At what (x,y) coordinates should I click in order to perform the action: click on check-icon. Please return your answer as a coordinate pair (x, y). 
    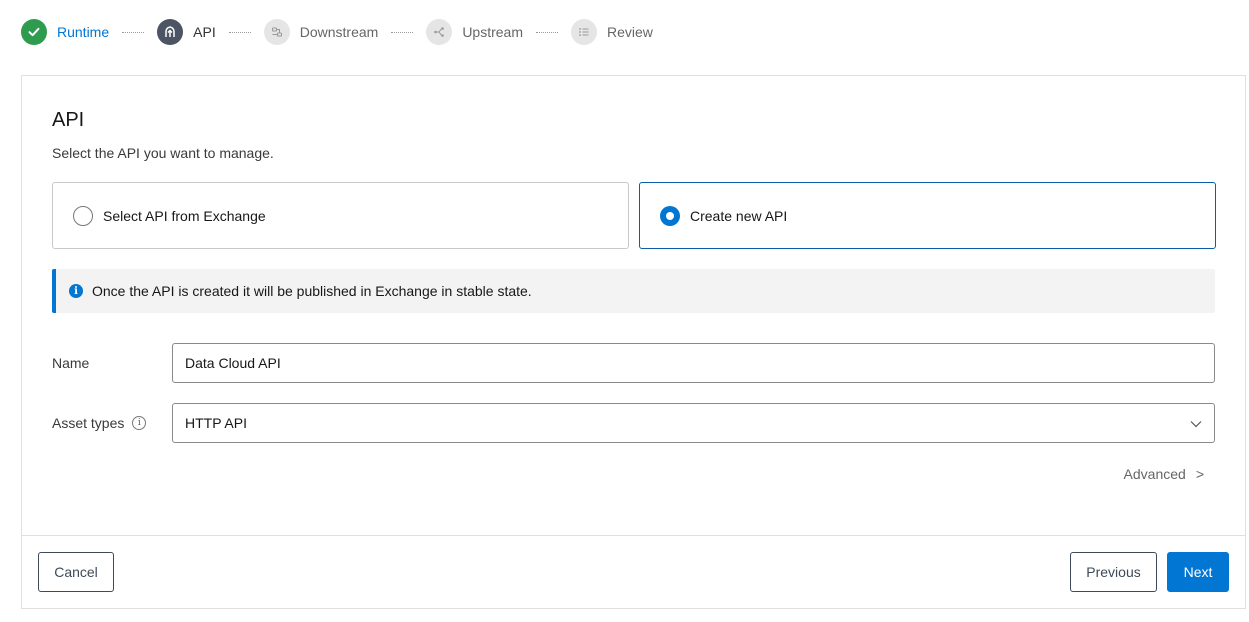
    Looking at the image, I should click on (34, 32).